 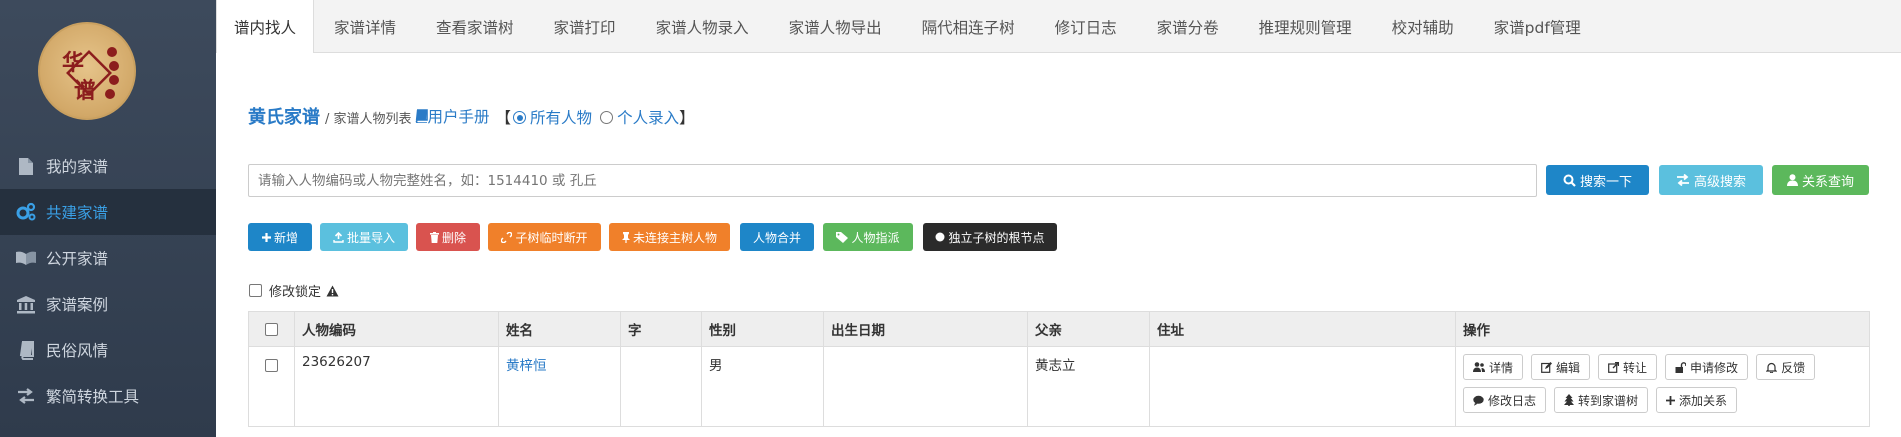 What do you see at coordinates (85, 91) in the screenshot?
I see `svg-text: 谱` at bounding box center [85, 91].